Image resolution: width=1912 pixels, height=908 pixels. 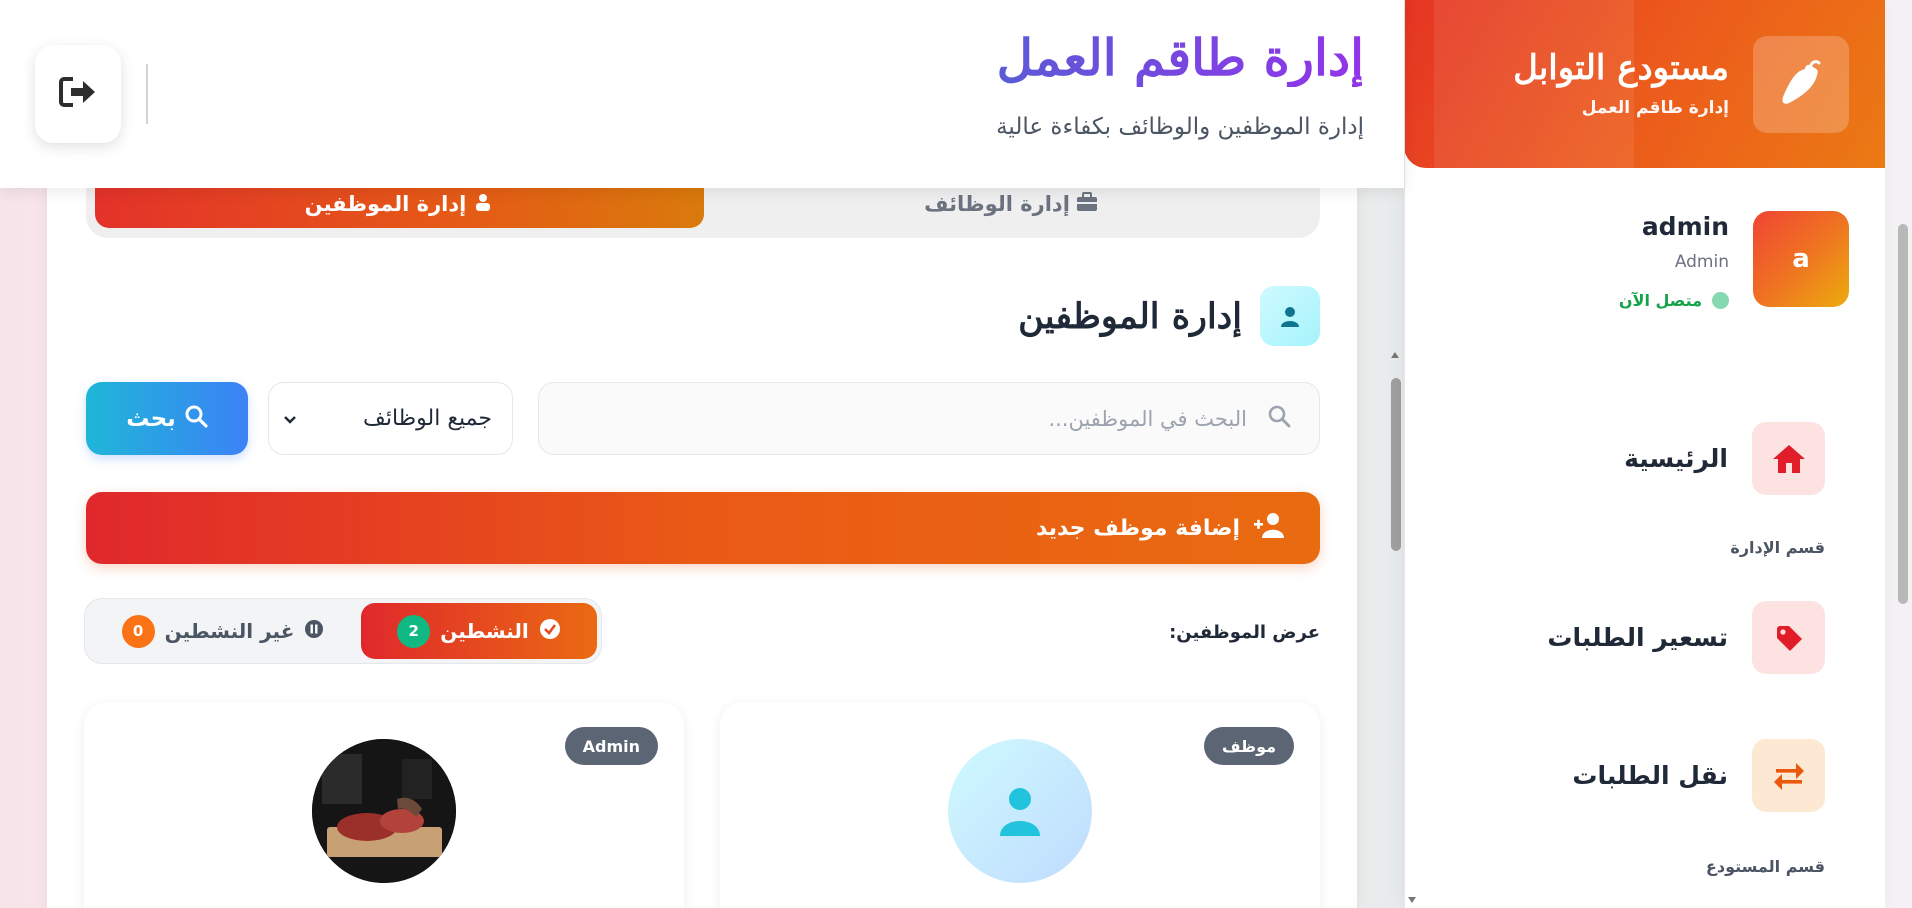 What do you see at coordinates (1788, 458) in the screenshot?
I see `home-icon` at bounding box center [1788, 458].